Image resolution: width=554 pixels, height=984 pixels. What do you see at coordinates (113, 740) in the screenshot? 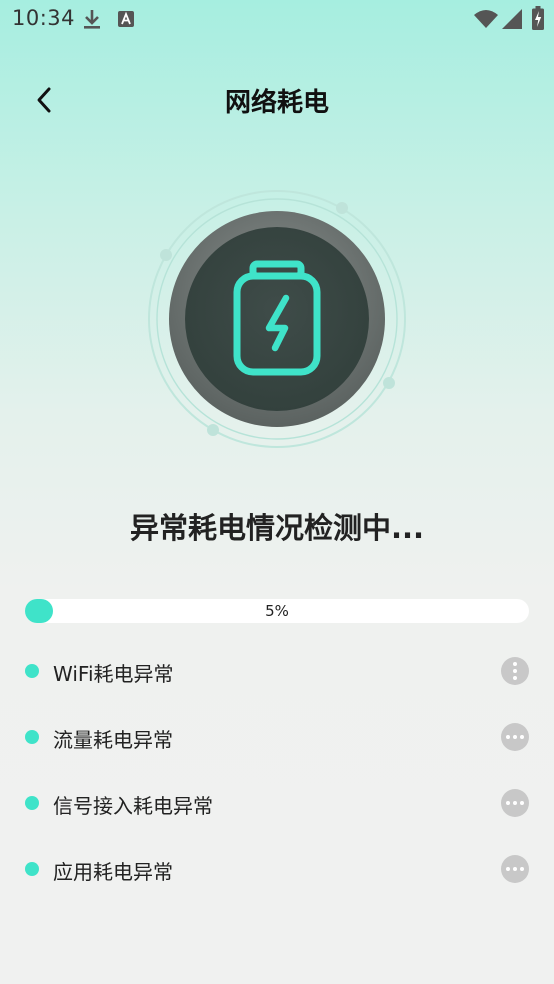
I see `item-label: 流量耗电异常` at bounding box center [113, 740].